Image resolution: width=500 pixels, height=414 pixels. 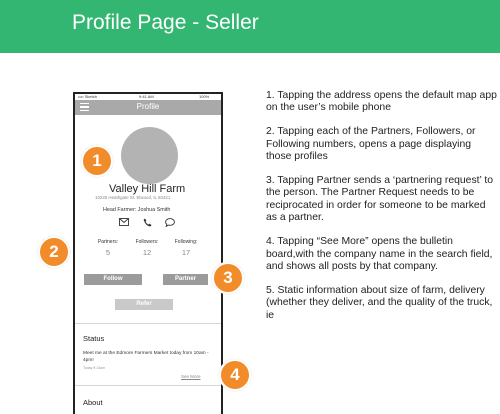 What do you see at coordinates (113, 279) in the screenshot?
I see `follow-button: Follow` at bounding box center [113, 279].